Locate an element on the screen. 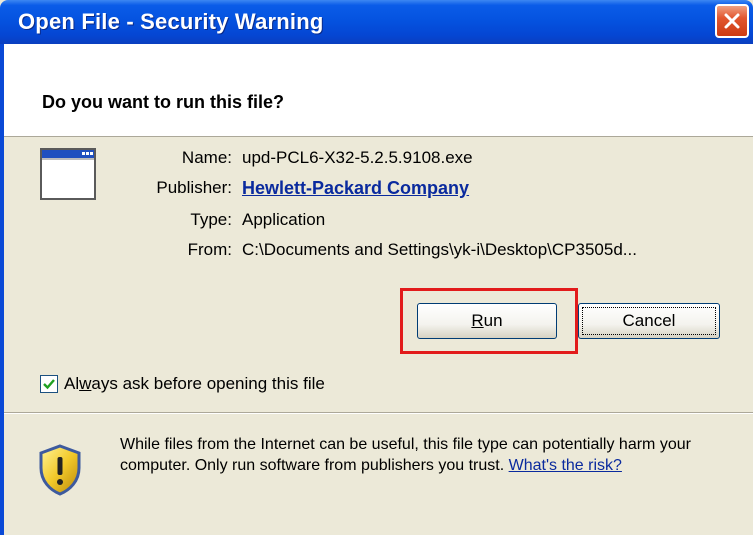  always-ask-row: Always ask before opening this file is located at coordinates (182, 384).